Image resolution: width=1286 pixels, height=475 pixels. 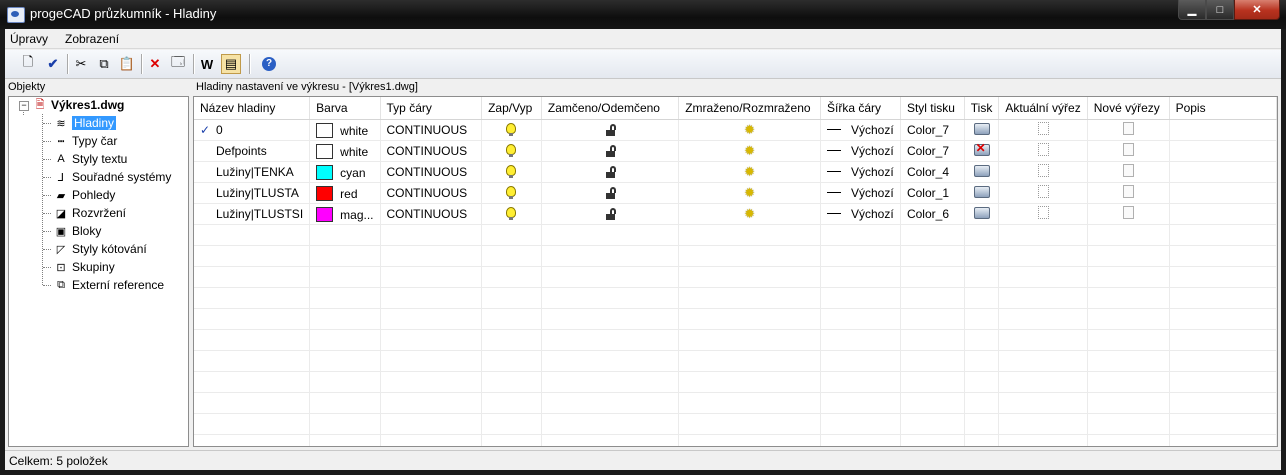 What do you see at coordinates (252, 108) in the screenshot?
I see `column-header: Název hladiny` at bounding box center [252, 108].